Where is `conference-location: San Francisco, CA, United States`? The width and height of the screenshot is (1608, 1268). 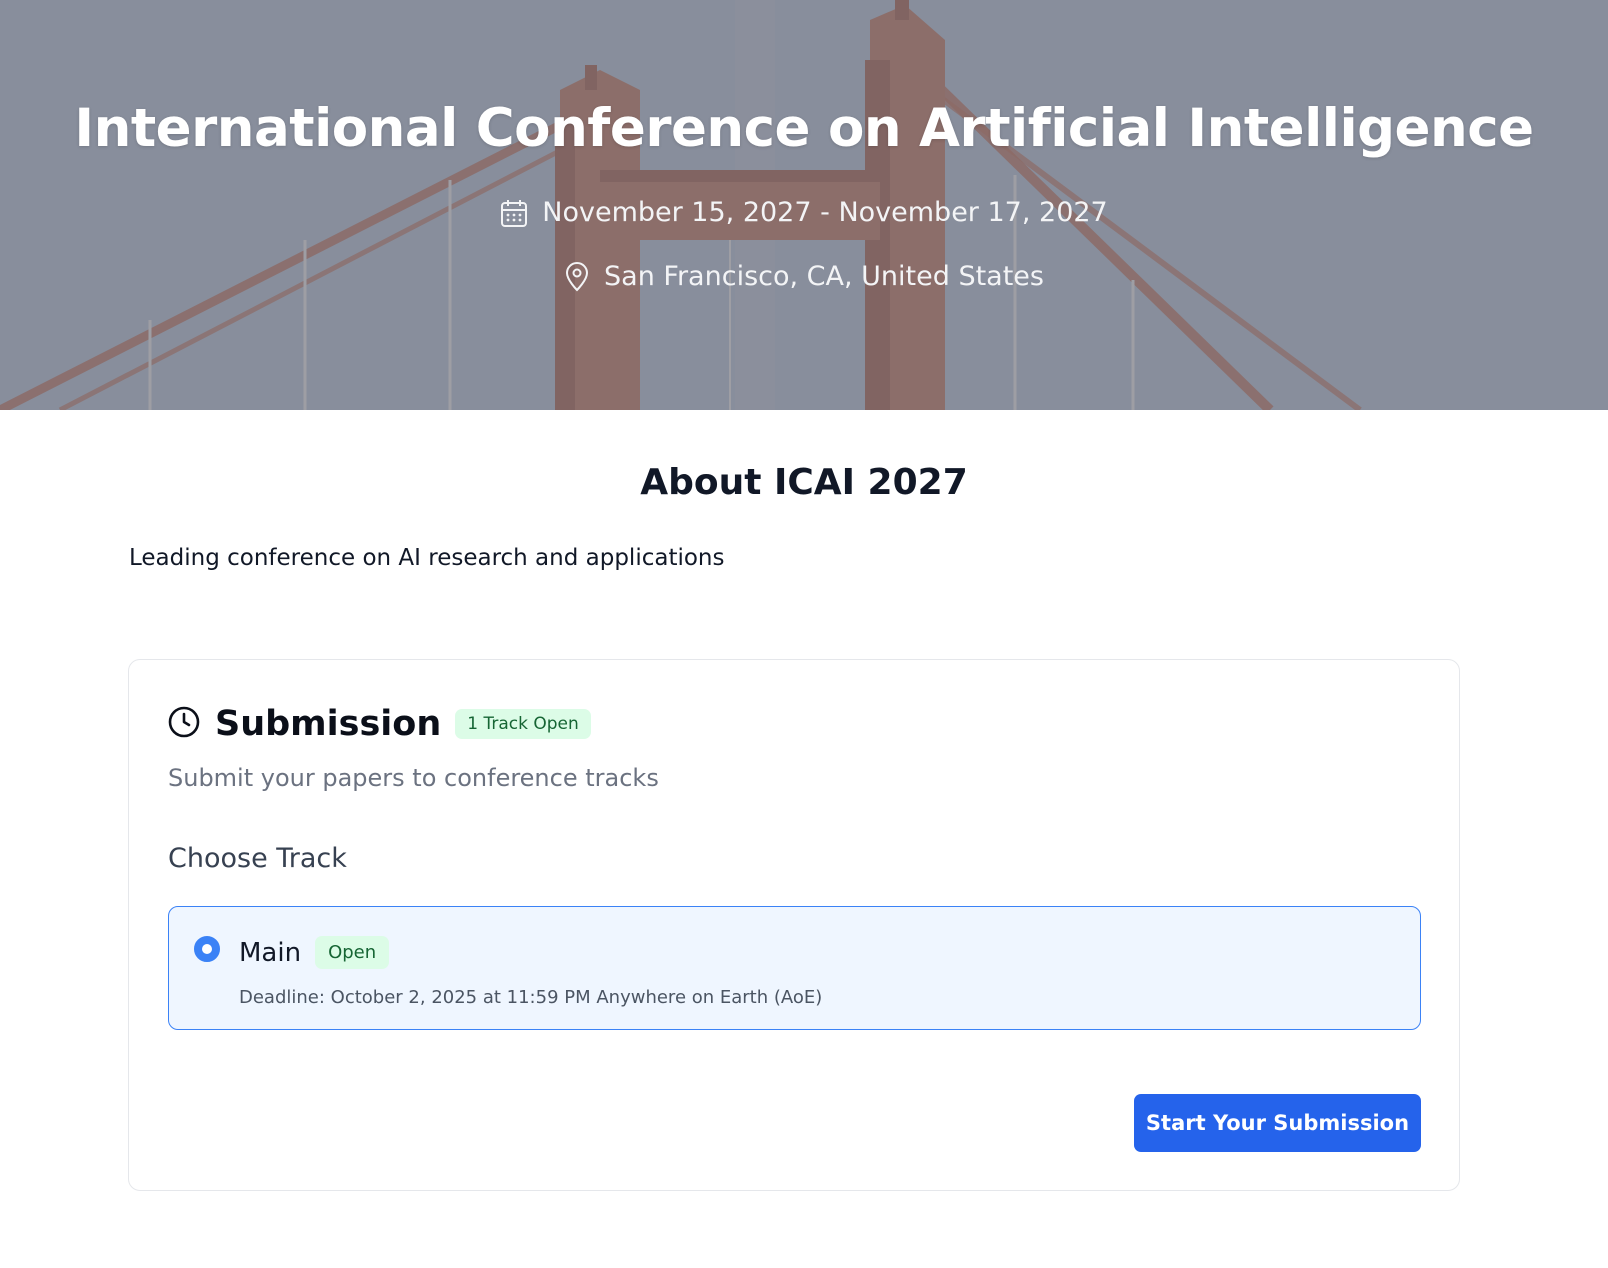 conference-location: San Francisco, CA, United States is located at coordinates (804, 276).